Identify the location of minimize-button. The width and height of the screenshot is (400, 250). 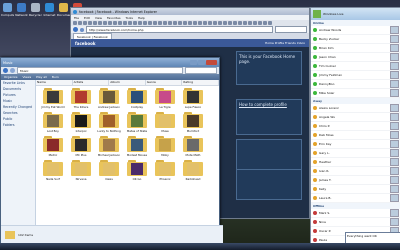
(193, 62).